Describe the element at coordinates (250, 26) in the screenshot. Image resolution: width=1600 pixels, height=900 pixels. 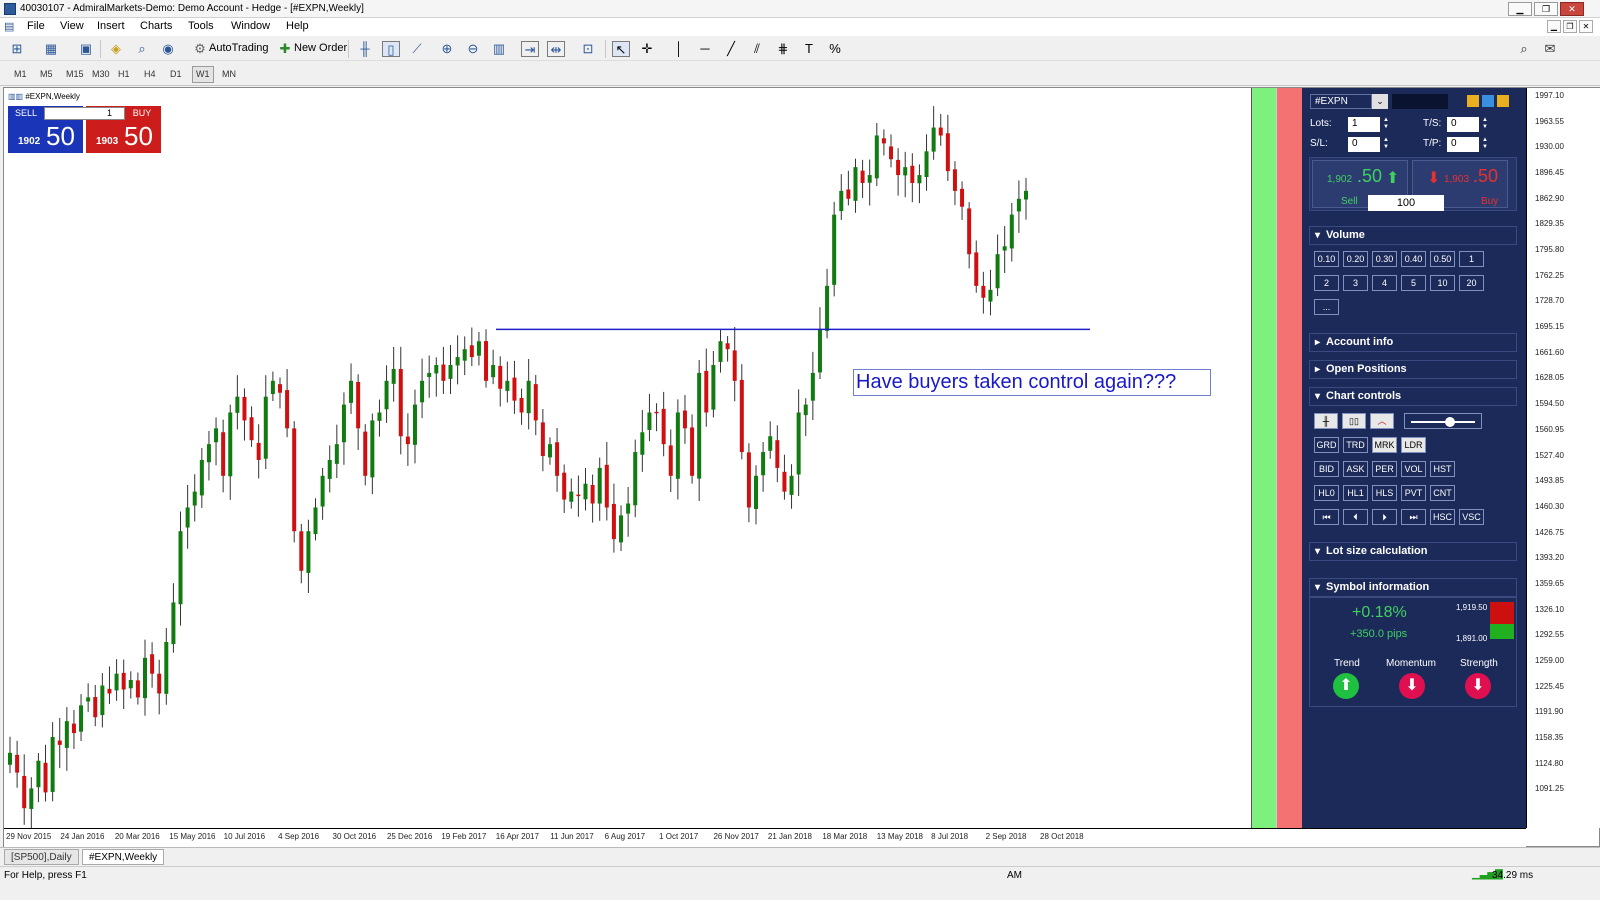
I see `menu-window: Window` at that location.